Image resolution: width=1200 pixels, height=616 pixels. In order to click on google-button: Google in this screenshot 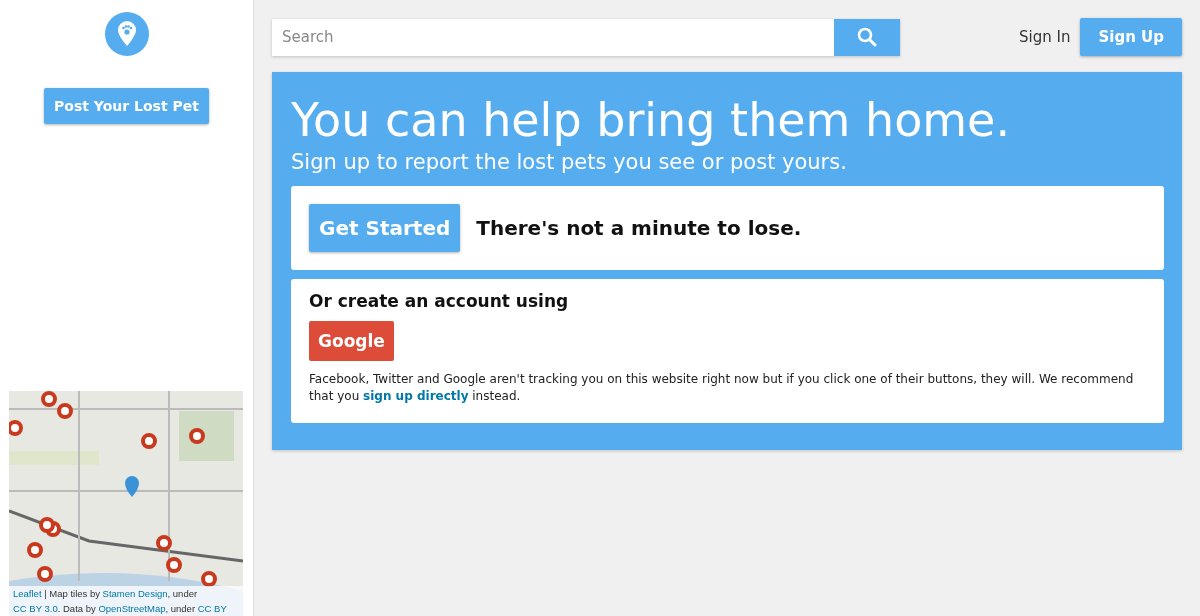, I will do `click(351, 341)`.